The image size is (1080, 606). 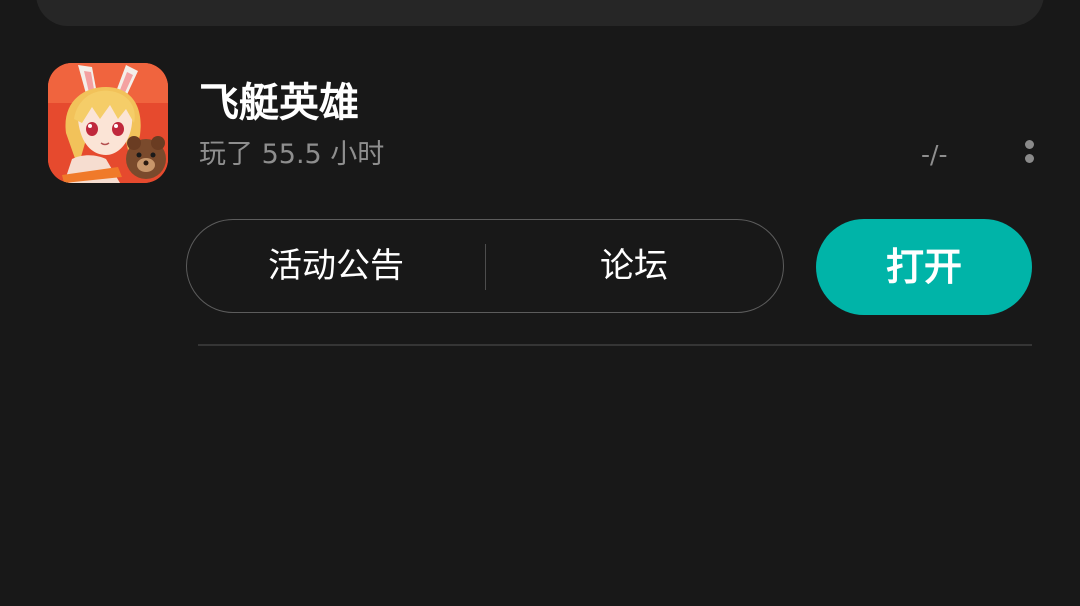 I want to click on game-icon-art, so click(x=108, y=123).